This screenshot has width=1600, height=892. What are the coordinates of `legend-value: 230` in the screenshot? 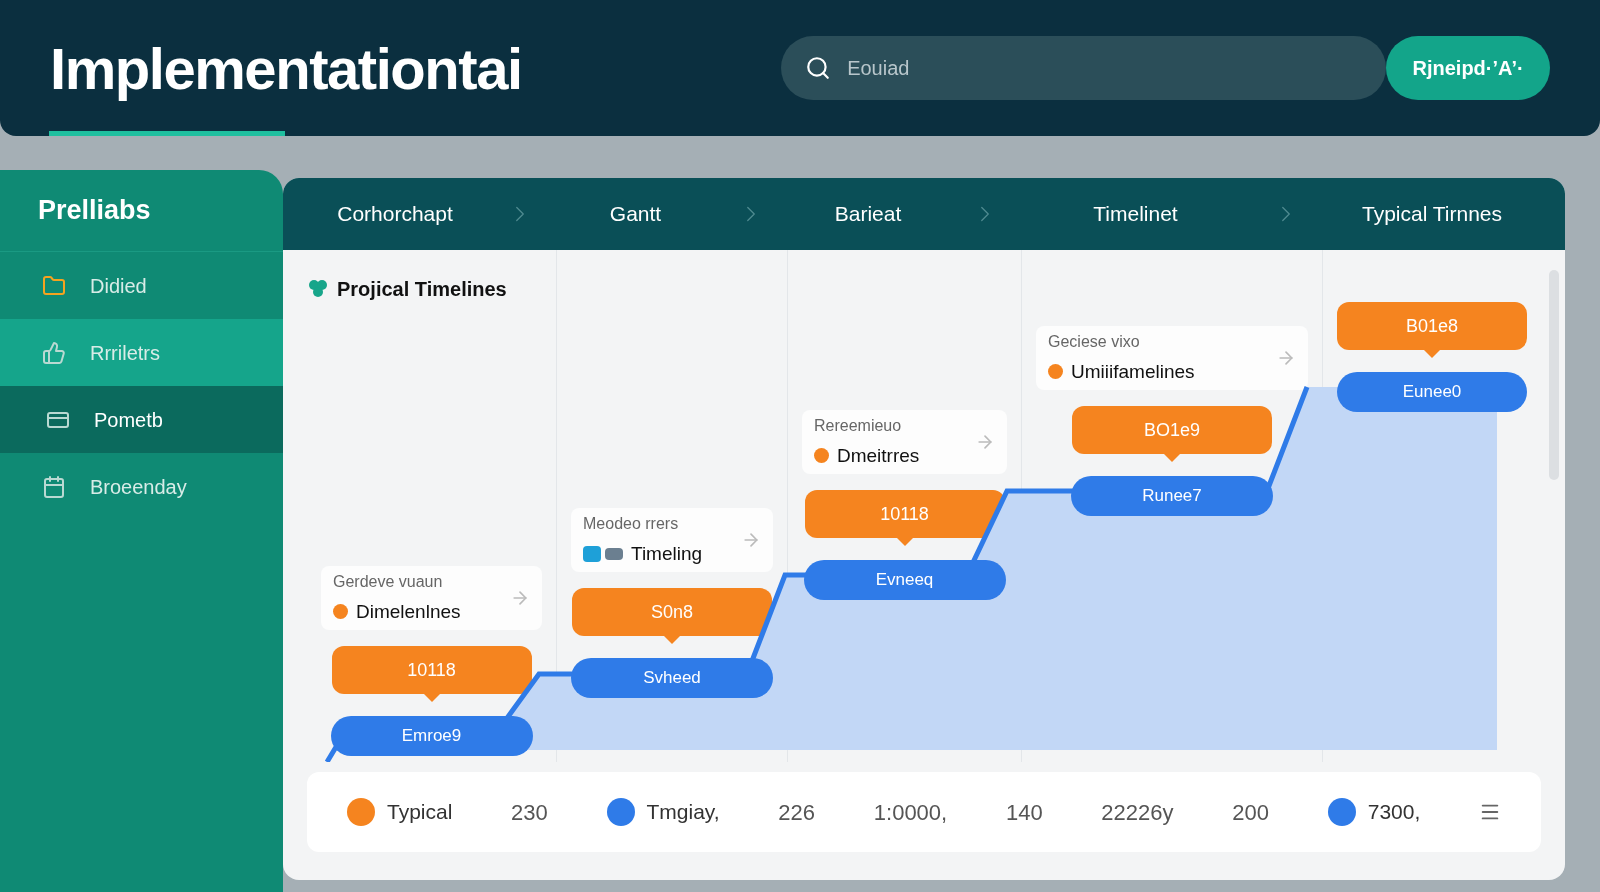 It's located at (529, 812).